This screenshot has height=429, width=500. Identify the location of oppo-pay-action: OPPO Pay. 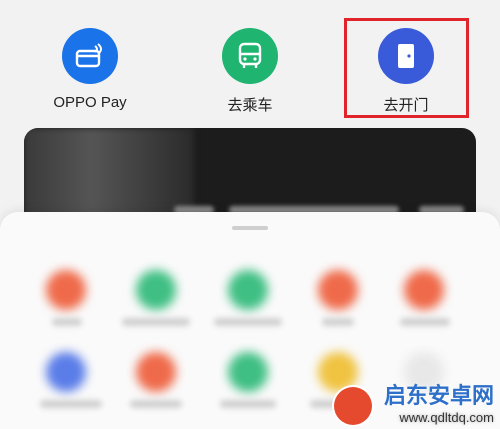
(90, 69).